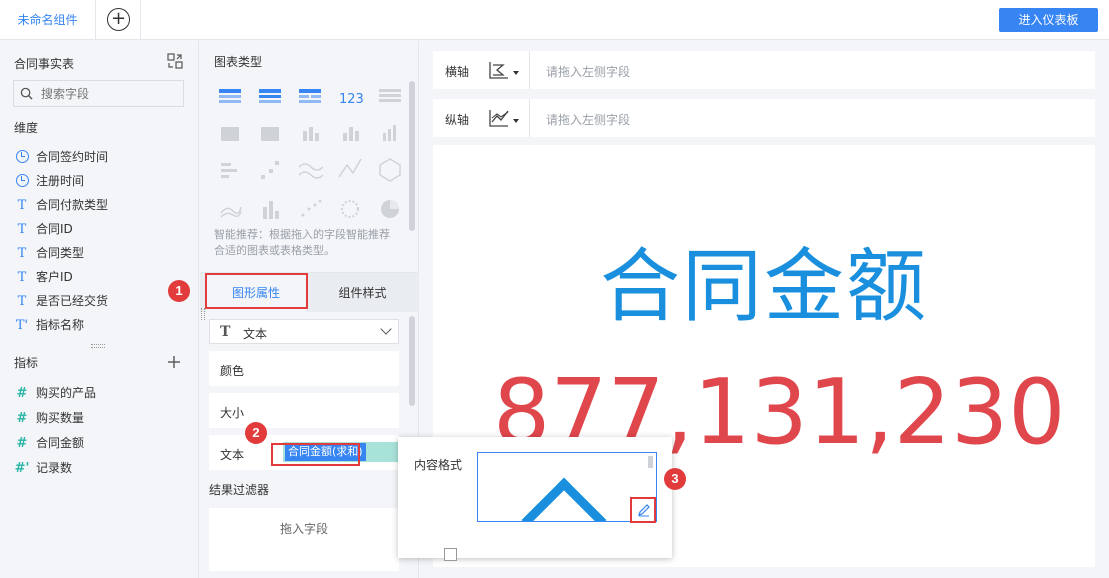  Describe the element at coordinates (43, 229) in the screenshot. I see `dimension-item: T 合同ID` at that location.